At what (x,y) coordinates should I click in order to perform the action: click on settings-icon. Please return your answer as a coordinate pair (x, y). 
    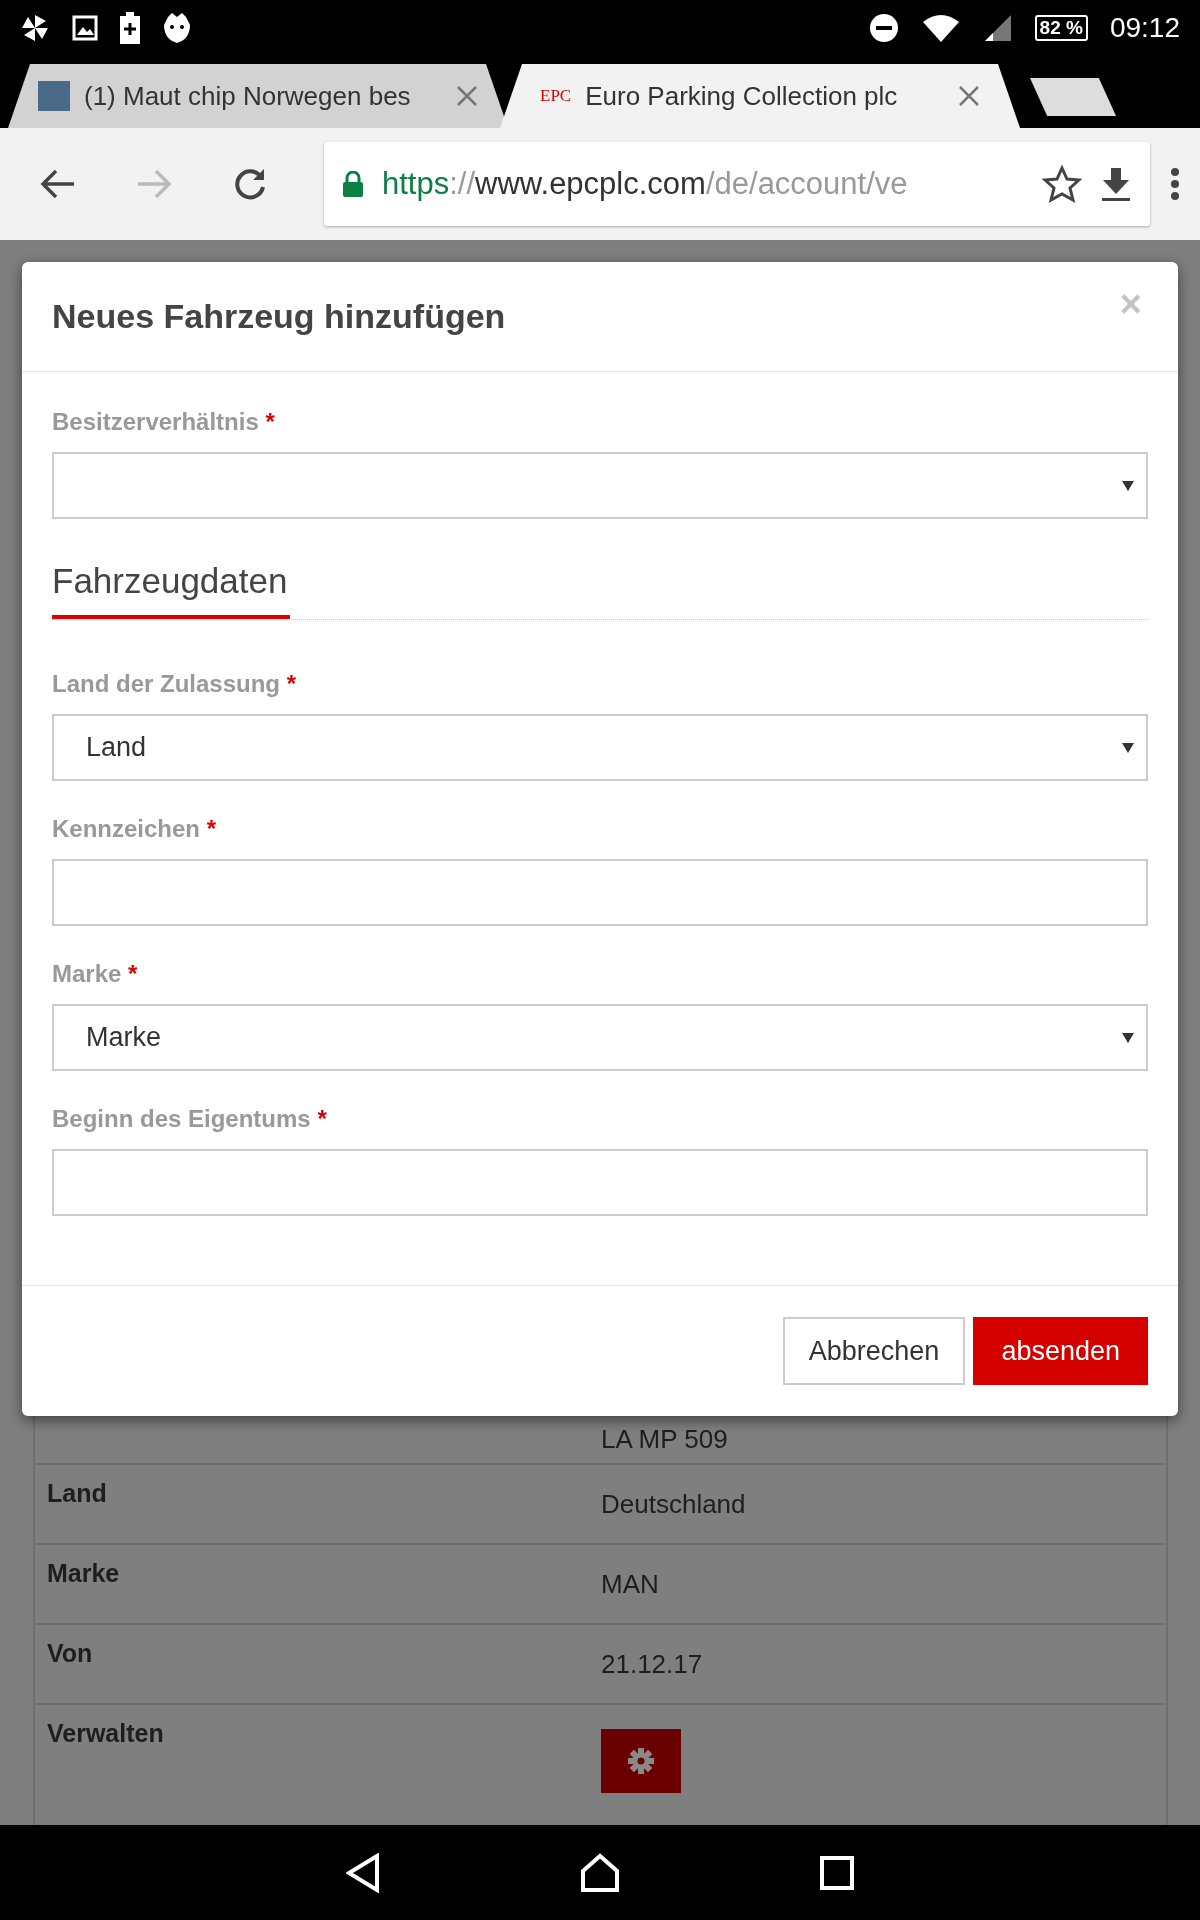
    Looking at the image, I should click on (641, 1761).